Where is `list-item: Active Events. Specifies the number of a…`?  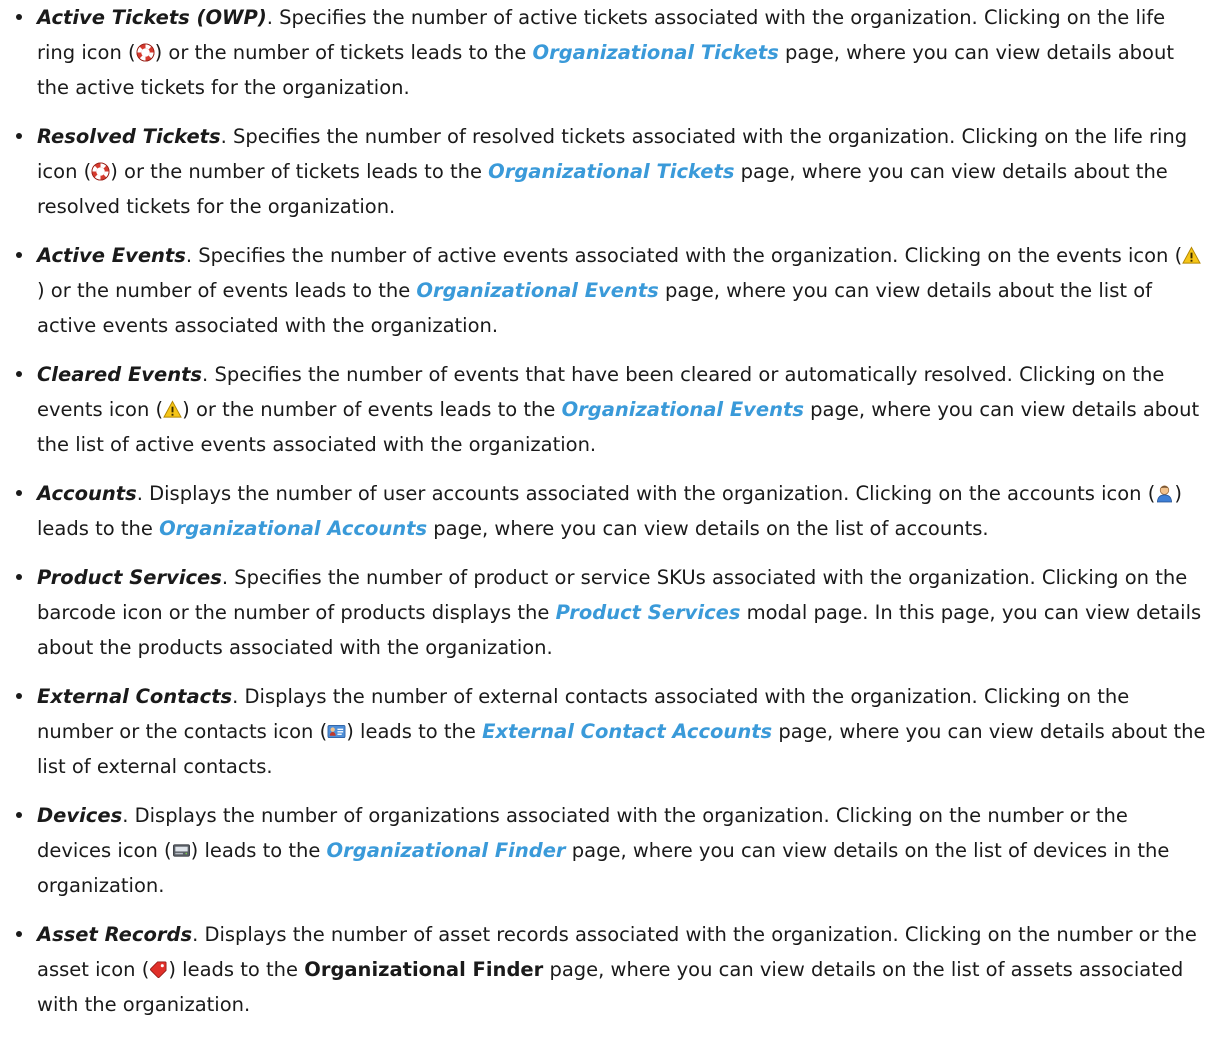 list-item: Active Events. Specifies the number of a… is located at coordinates (608, 290).